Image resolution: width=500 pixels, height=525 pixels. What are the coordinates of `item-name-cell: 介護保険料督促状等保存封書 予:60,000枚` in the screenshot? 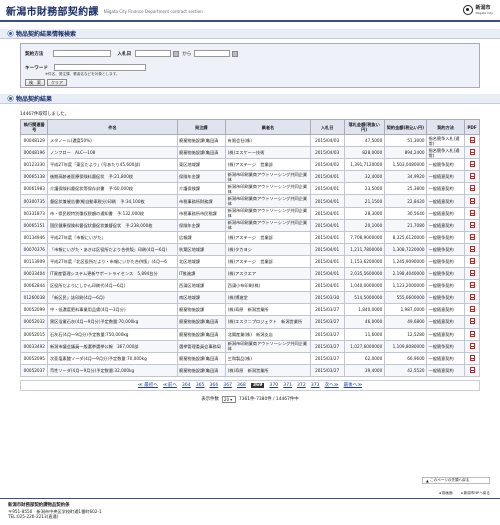 It's located at (112, 189).